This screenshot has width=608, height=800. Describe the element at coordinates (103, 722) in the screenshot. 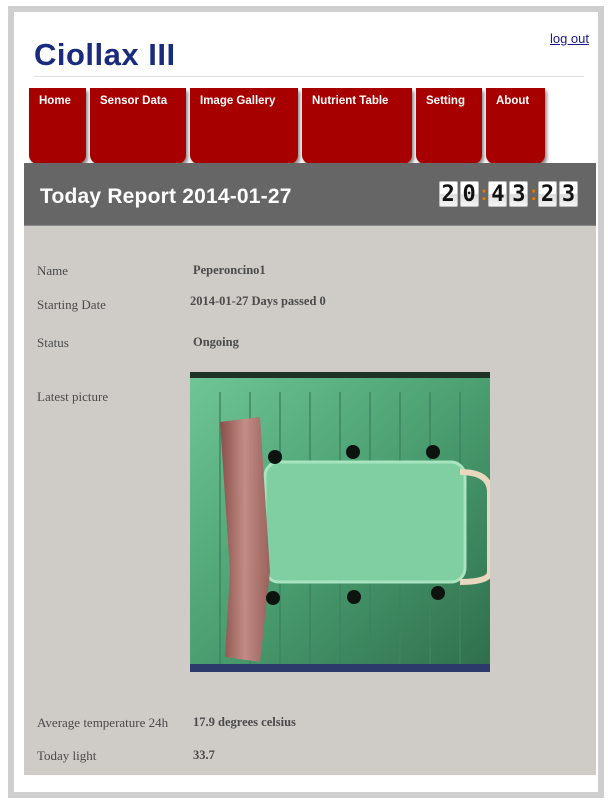

I see `avg-temperature-label: Average temperature 24h` at that location.